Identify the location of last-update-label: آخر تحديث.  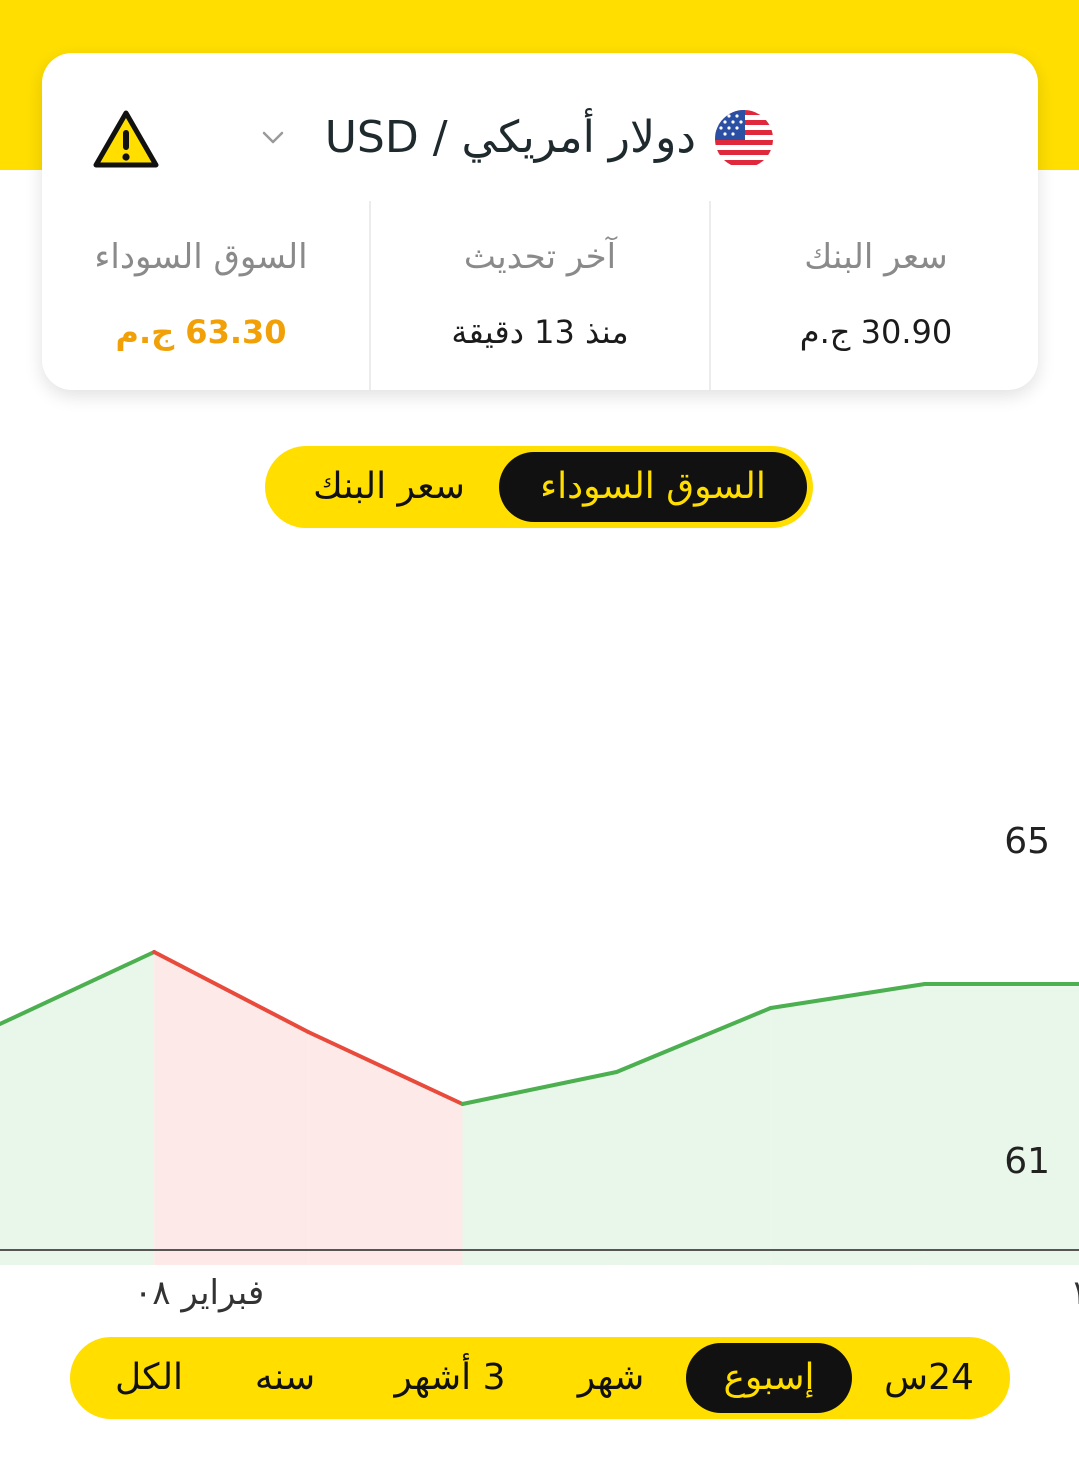
(540, 257).